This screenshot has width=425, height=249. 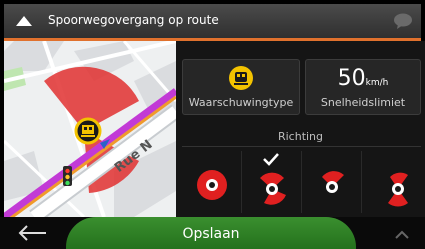 I want to click on speed-limit-value: 50km/h, so click(x=363, y=78).